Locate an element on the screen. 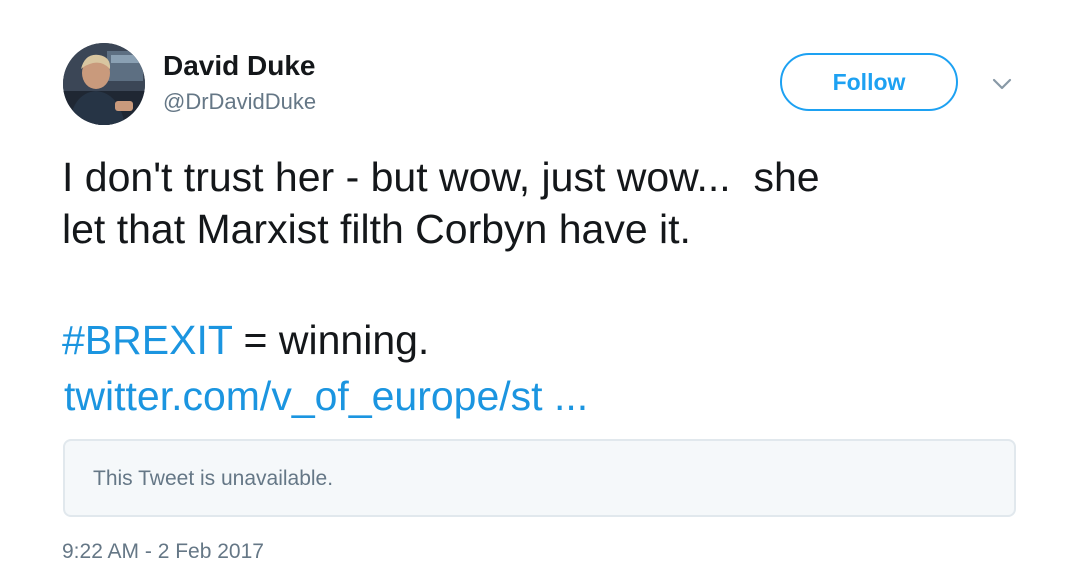 This screenshot has width=1080, height=587. author-handle: @DrDavidDuke is located at coordinates (239, 102).